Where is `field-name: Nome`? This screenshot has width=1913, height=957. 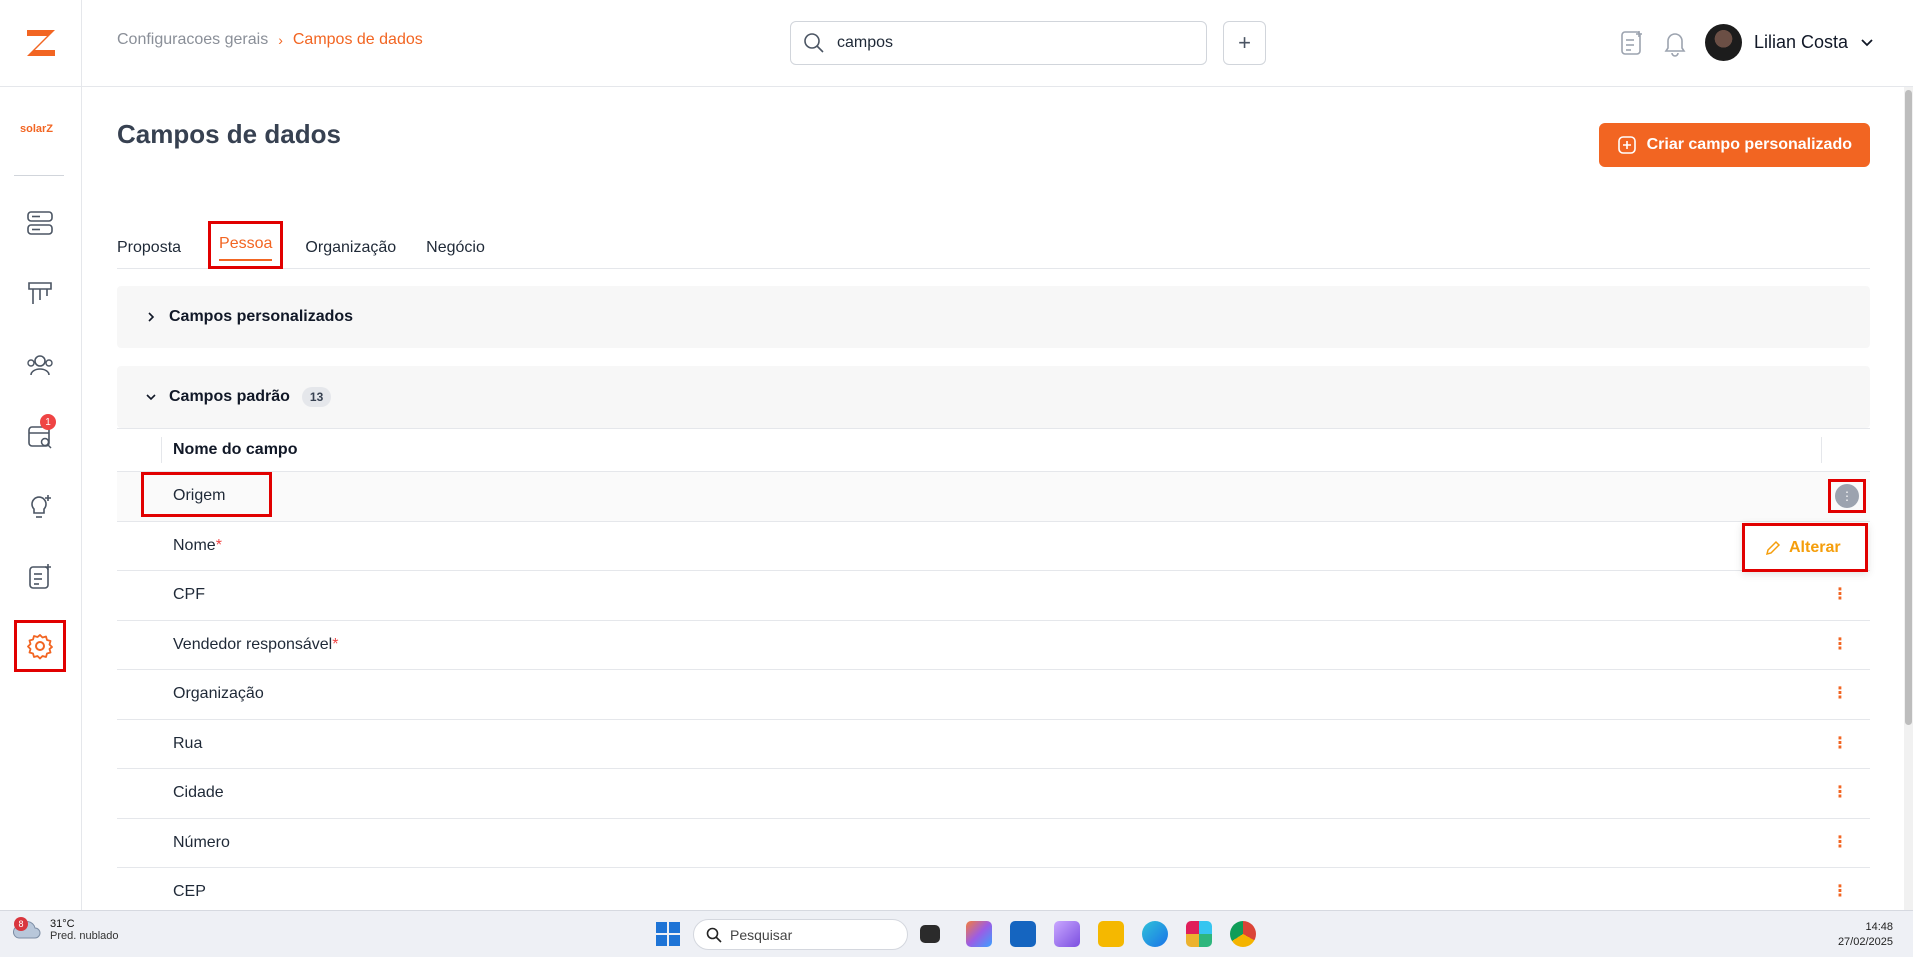
field-name: Nome is located at coordinates (194, 545).